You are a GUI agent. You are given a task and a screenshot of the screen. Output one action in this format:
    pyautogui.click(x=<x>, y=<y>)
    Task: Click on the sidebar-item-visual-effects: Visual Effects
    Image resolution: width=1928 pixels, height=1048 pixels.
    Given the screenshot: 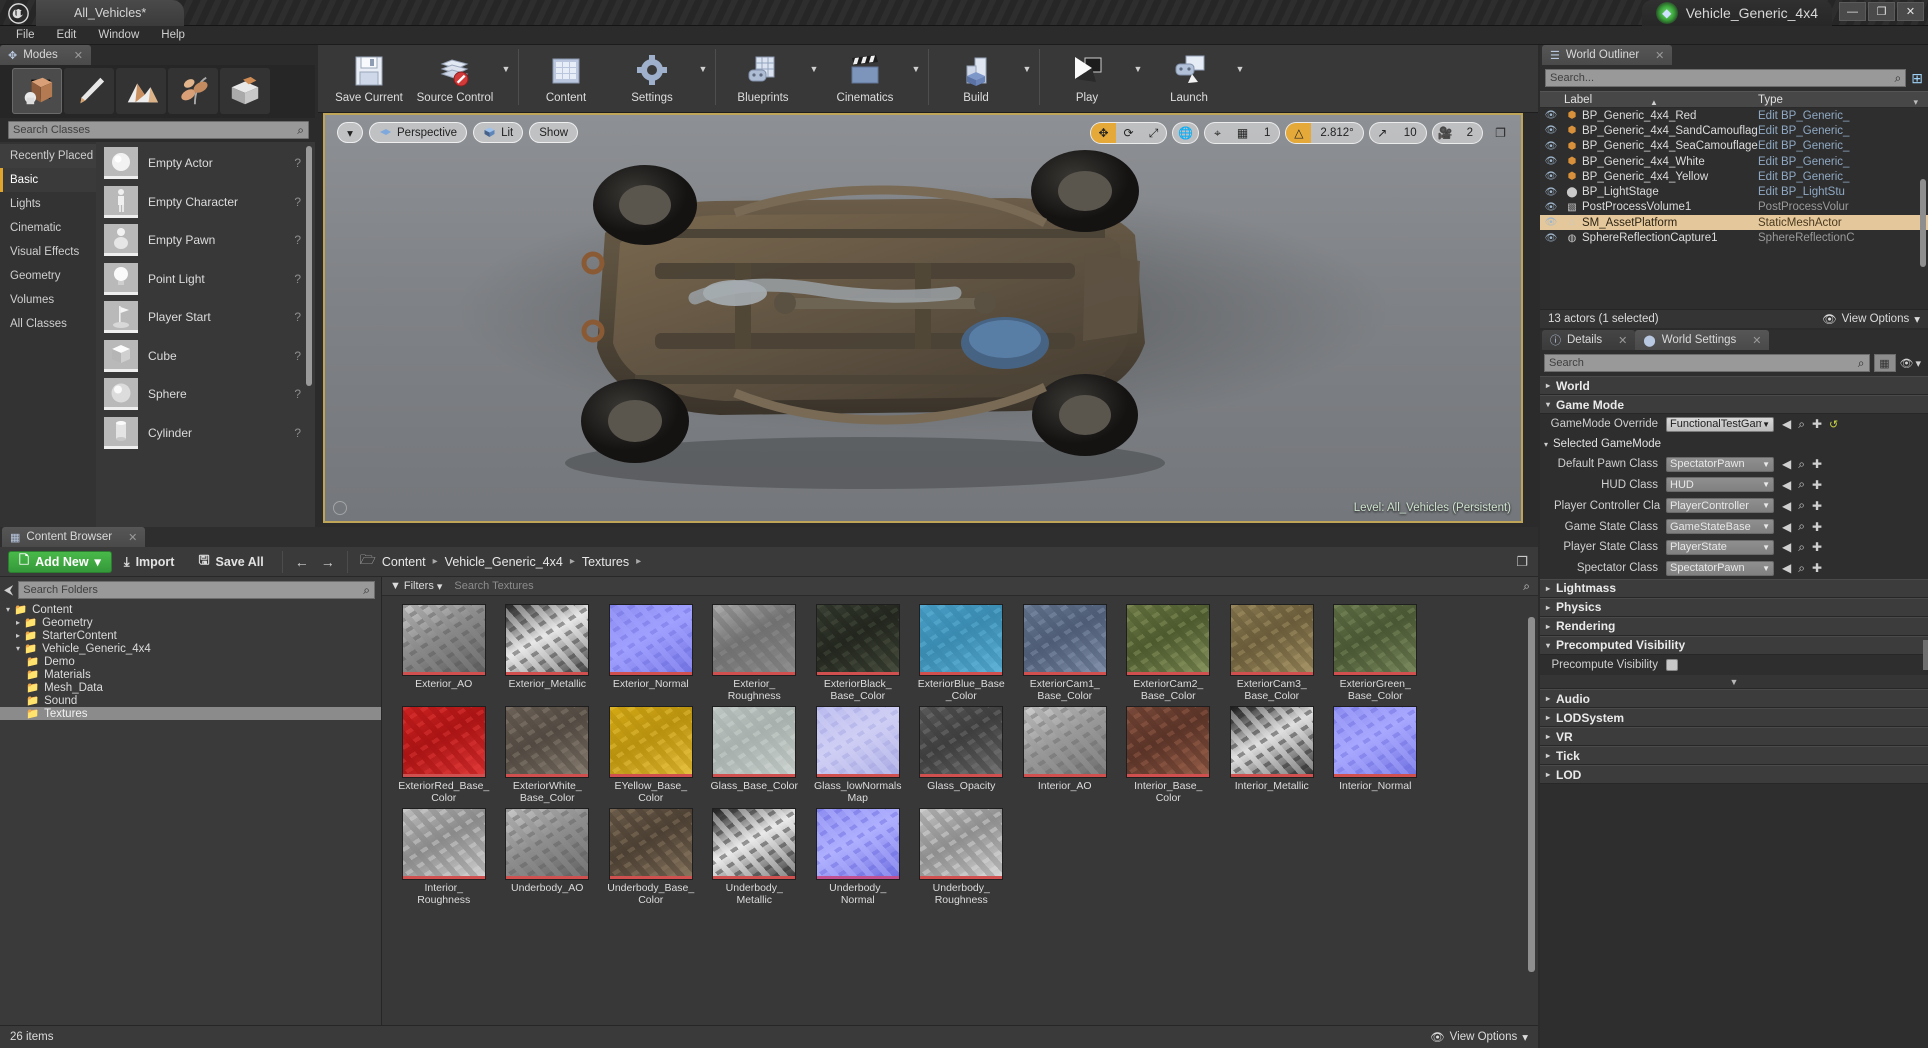 What is the action you would take?
    pyautogui.click(x=48, y=252)
    